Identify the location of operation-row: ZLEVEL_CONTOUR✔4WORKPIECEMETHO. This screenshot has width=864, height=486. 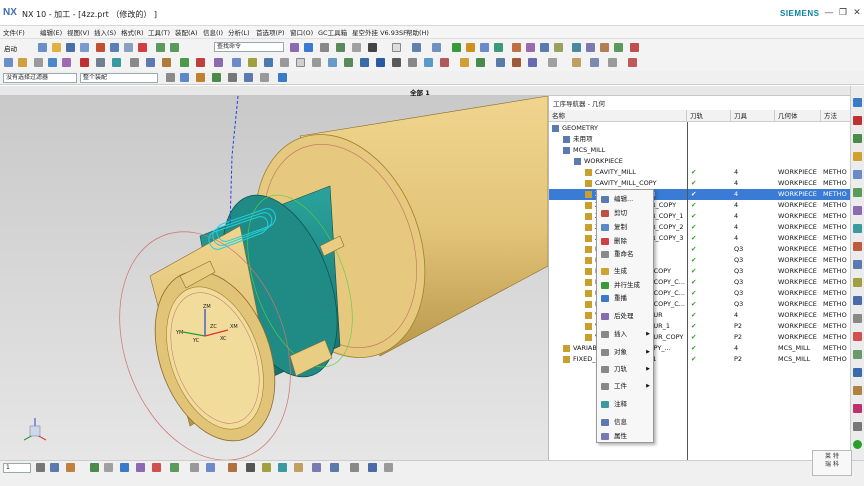
(700, 194).